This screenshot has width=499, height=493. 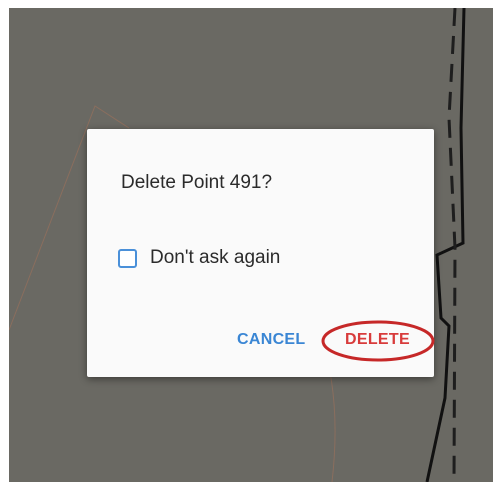 What do you see at coordinates (127, 258) in the screenshot?
I see `dont-ask-again-checkbox` at bounding box center [127, 258].